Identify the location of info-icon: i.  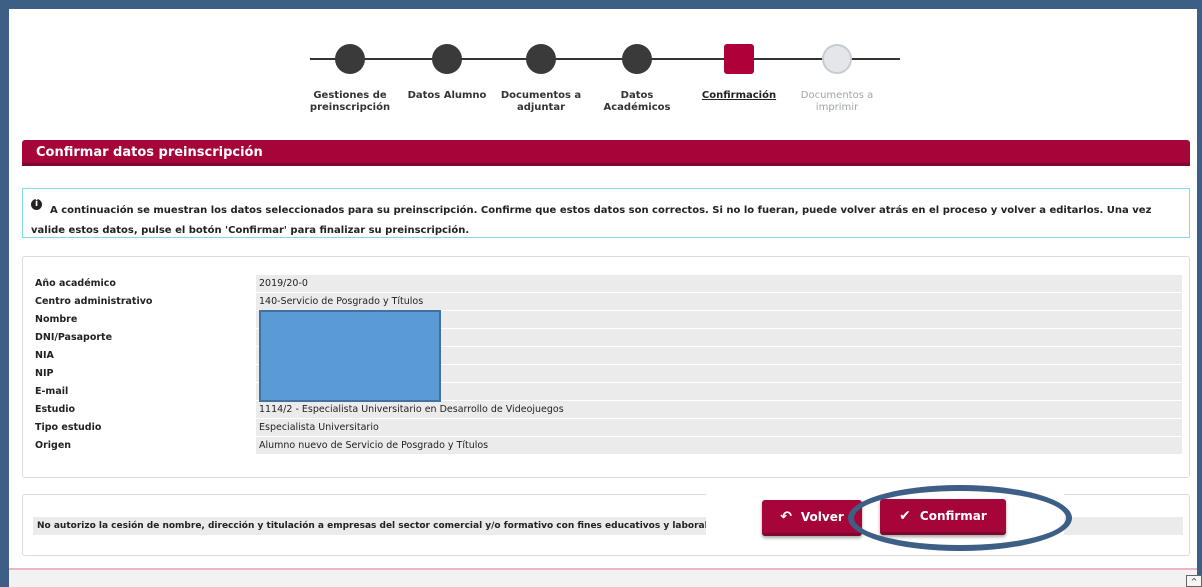
(36, 204).